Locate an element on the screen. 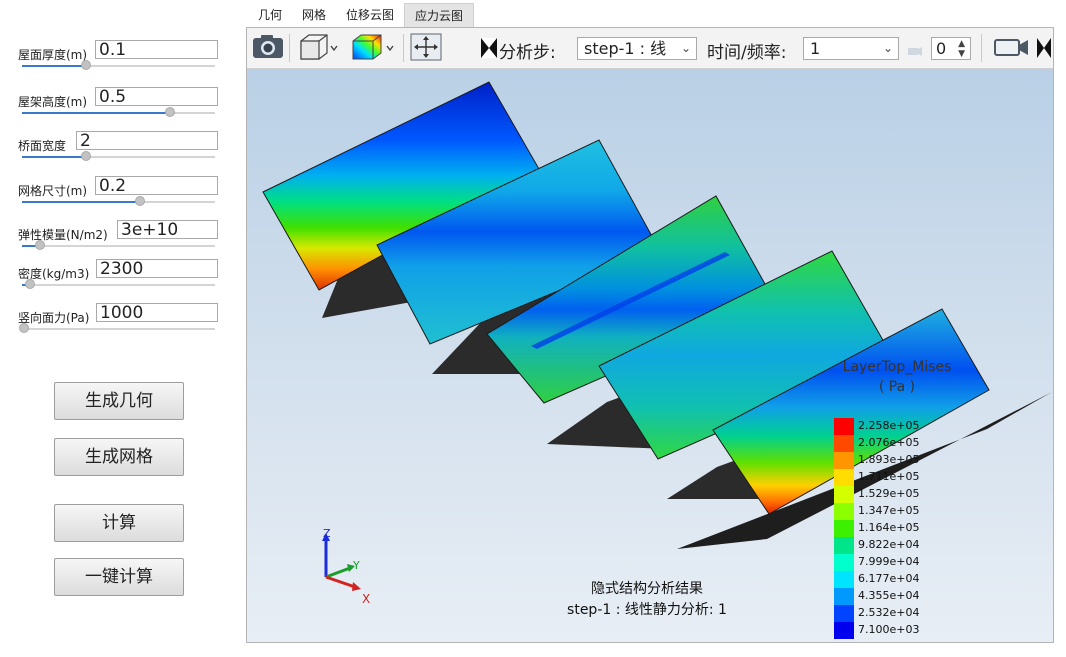 This screenshot has height=657, width=1066. param-truss-height: 屋架高度(m) is located at coordinates (118, 109).